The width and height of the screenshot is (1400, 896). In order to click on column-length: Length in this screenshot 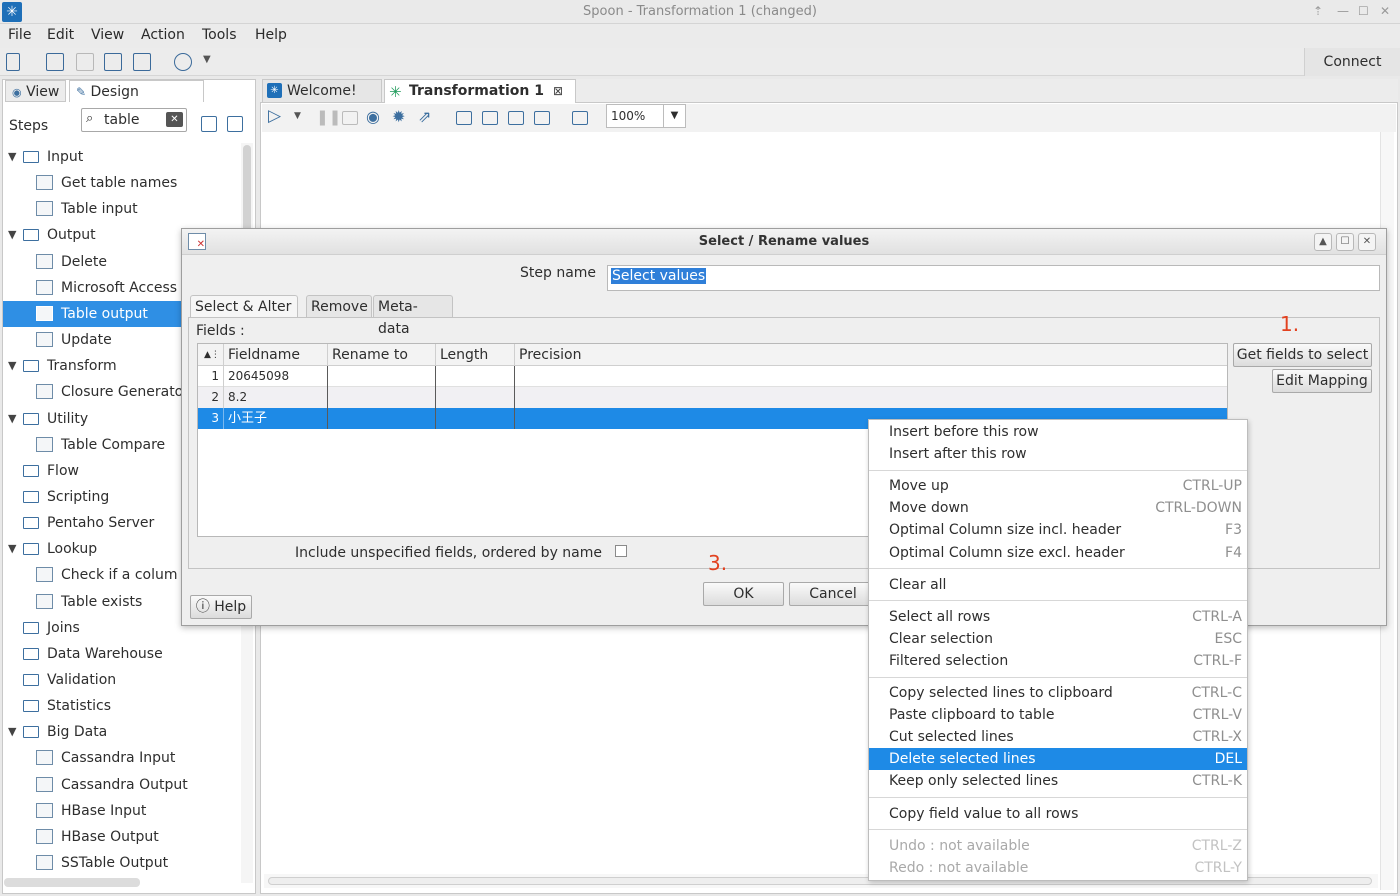, I will do `click(475, 355)`.